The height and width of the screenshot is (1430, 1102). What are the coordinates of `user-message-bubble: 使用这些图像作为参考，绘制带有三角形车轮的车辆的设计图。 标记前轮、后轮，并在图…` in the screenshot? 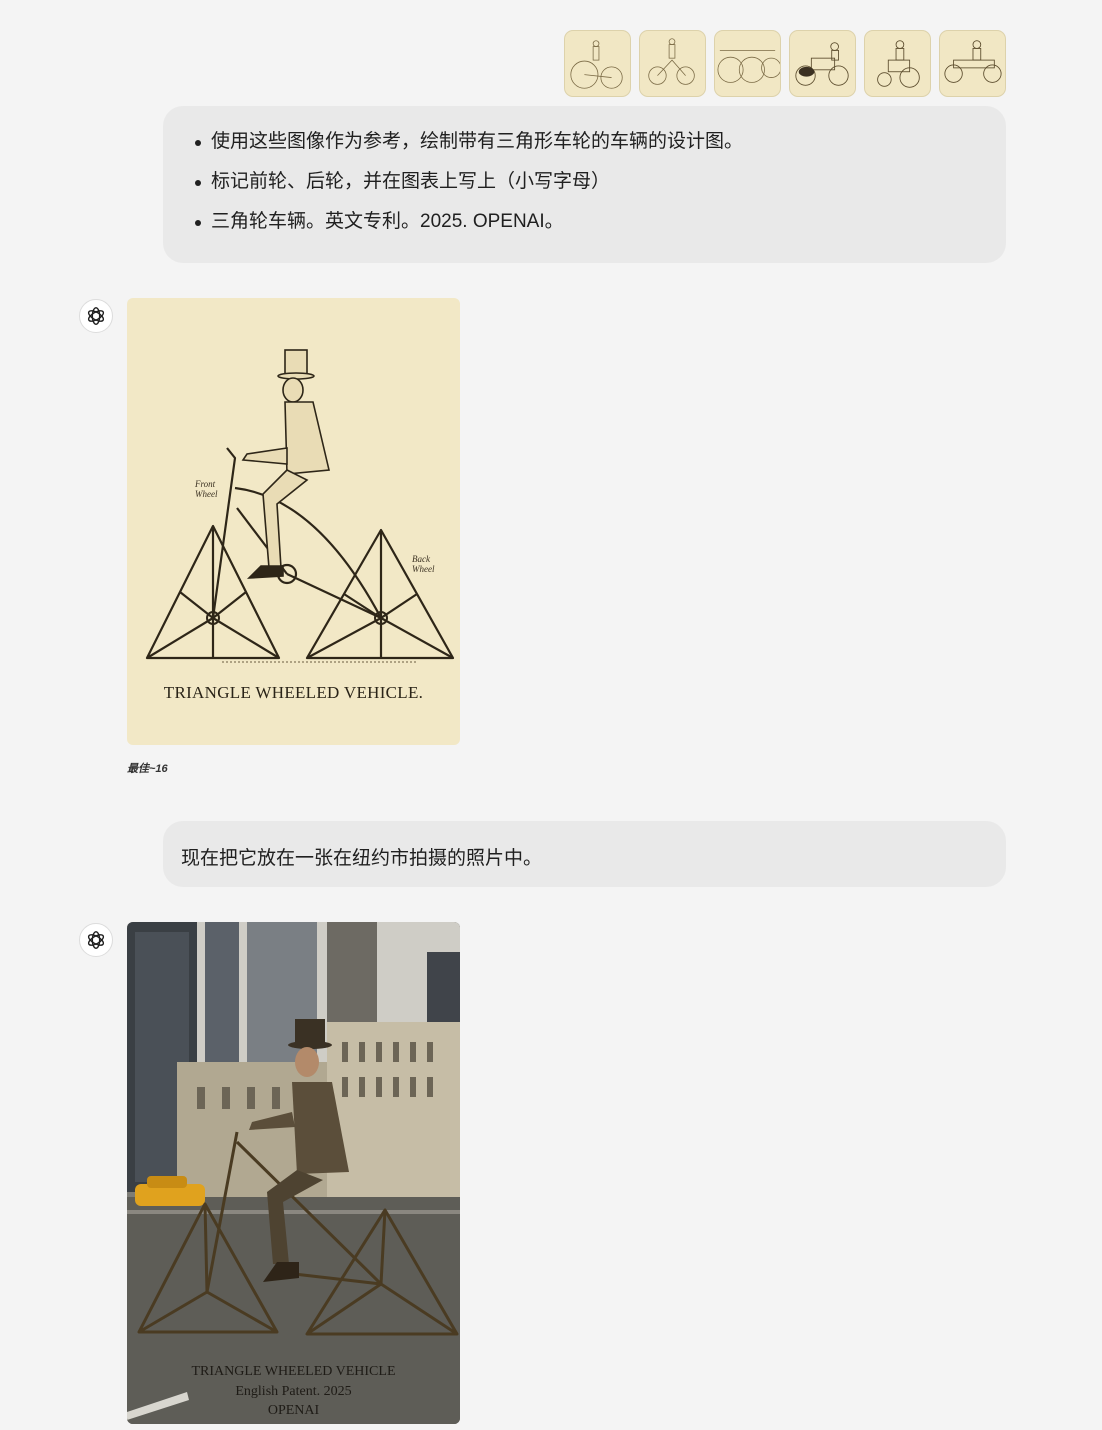 It's located at (584, 184).